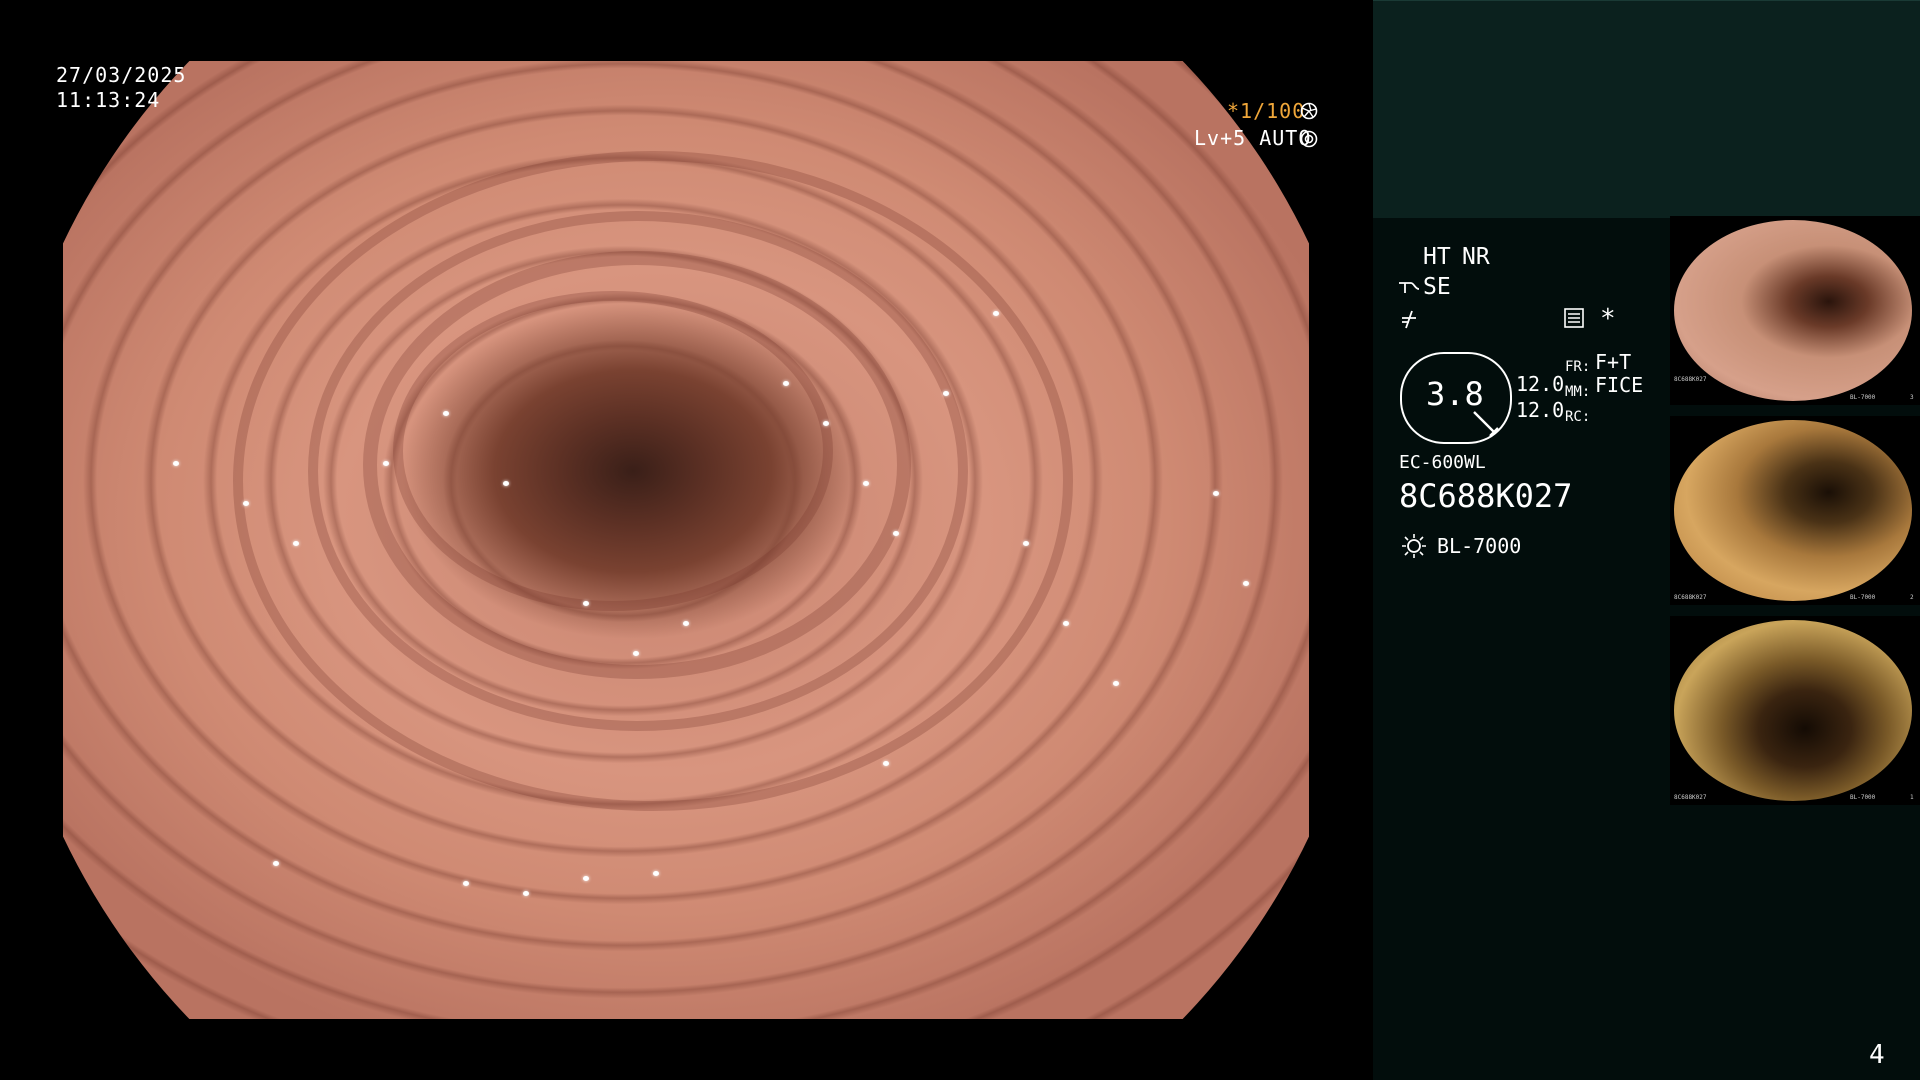 This screenshot has height=1080, width=1920. What do you see at coordinates (1253, 138) in the screenshot?
I see `light-level-label: Lv+5 AUTO` at bounding box center [1253, 138].